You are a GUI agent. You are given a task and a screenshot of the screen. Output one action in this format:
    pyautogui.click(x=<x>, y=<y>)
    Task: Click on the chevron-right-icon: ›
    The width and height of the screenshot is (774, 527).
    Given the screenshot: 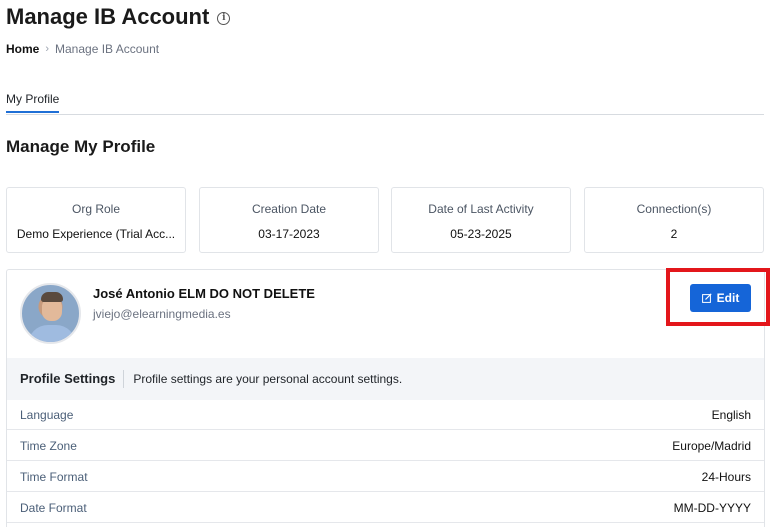 What is the action you would take?
    pyautogui.click(x=47, y=49)
    